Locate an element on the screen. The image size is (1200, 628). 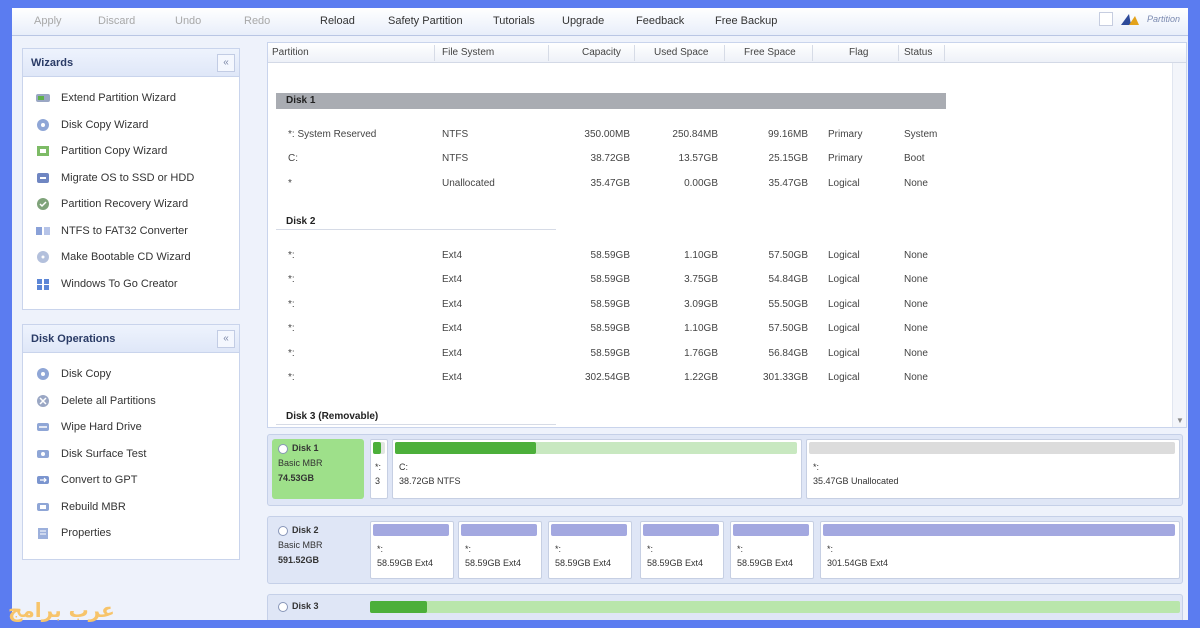
table-row: *: Ext4 302.54GB 1.22GB 301.33GB Logical None is located at coordinates (608, 380).